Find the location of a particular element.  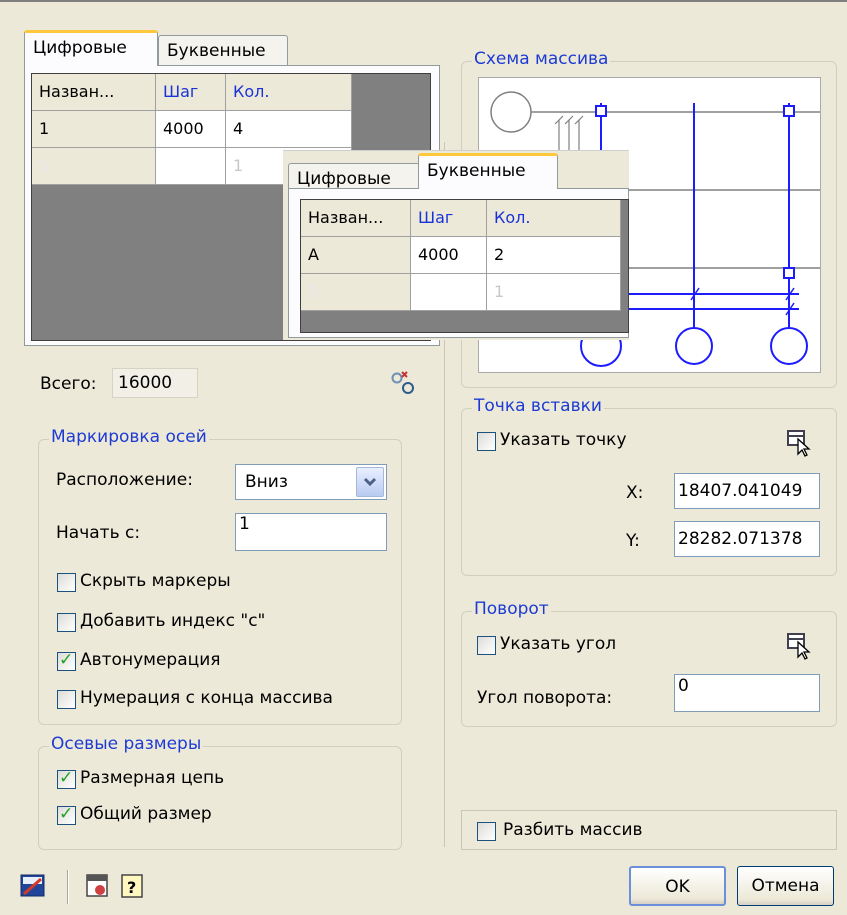

cancel-button-label: Отмена is located at coordinates (785, 886).